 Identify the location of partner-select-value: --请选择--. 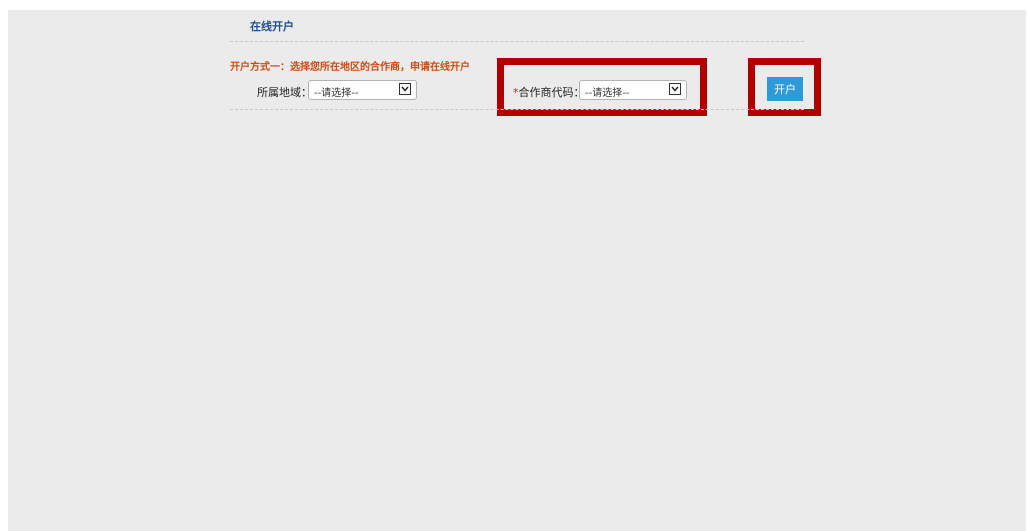
(607, 93).